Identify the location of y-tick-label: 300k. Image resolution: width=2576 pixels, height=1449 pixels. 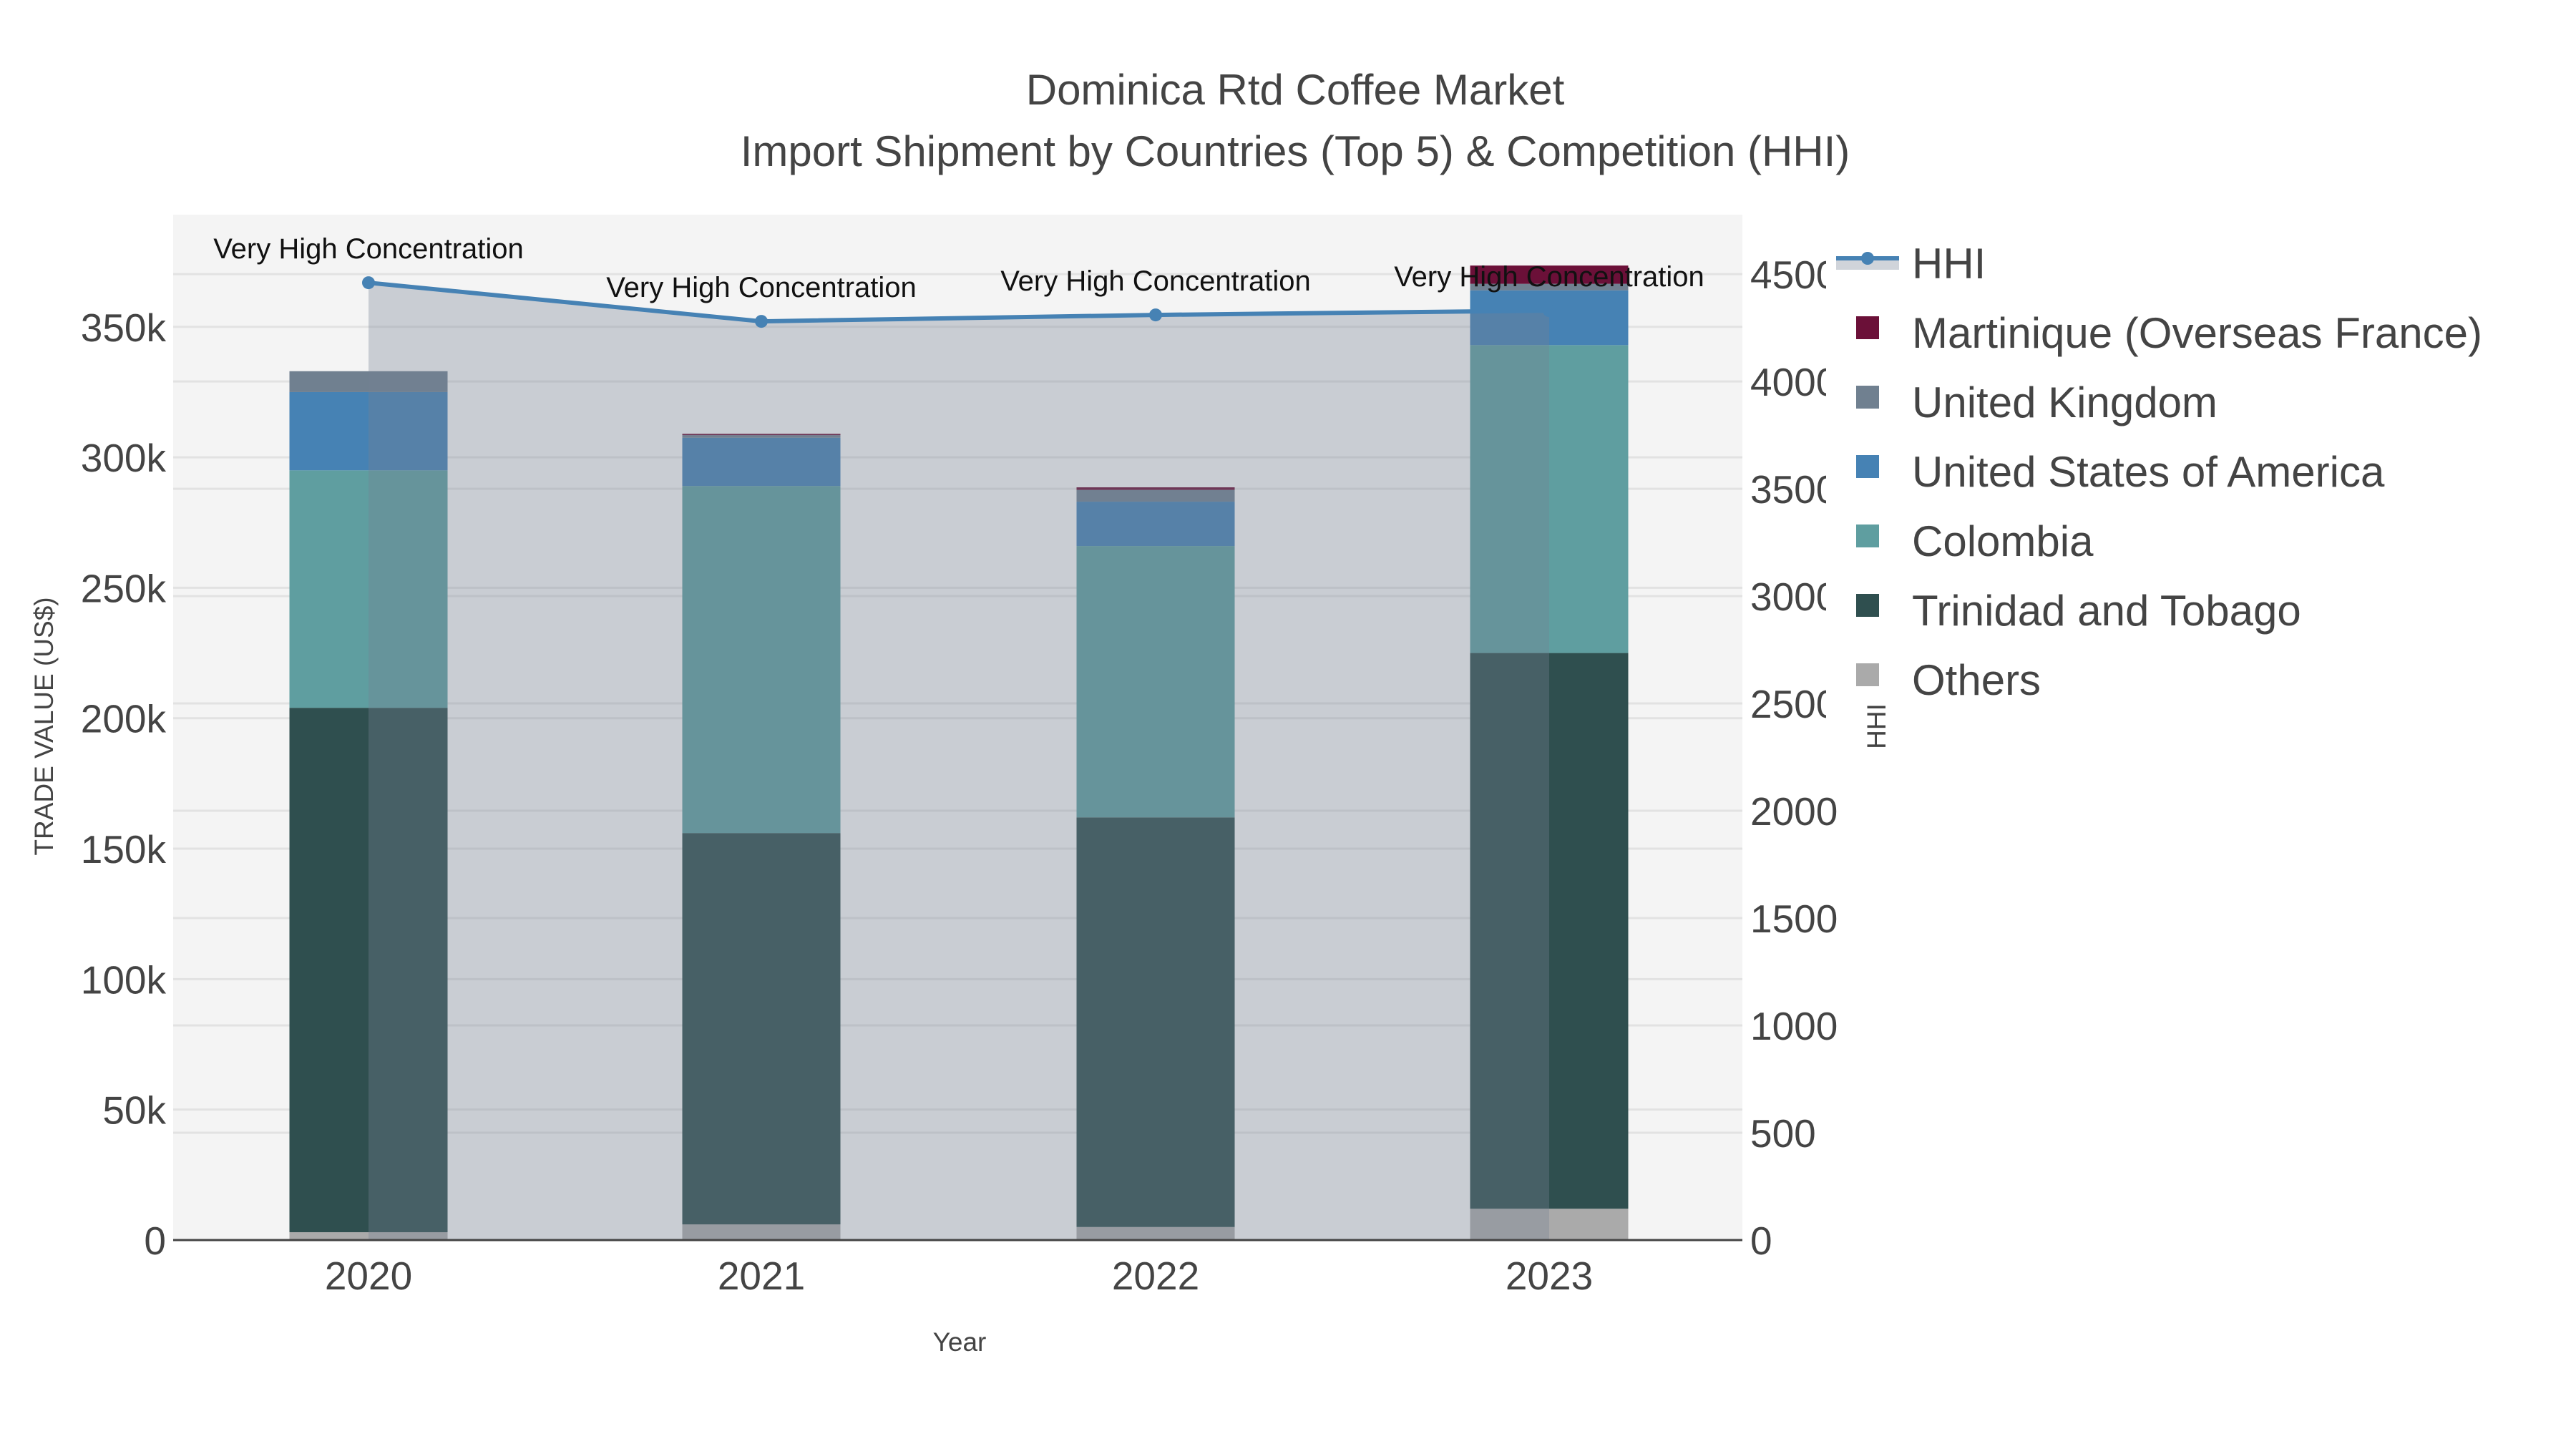
(124, 458).